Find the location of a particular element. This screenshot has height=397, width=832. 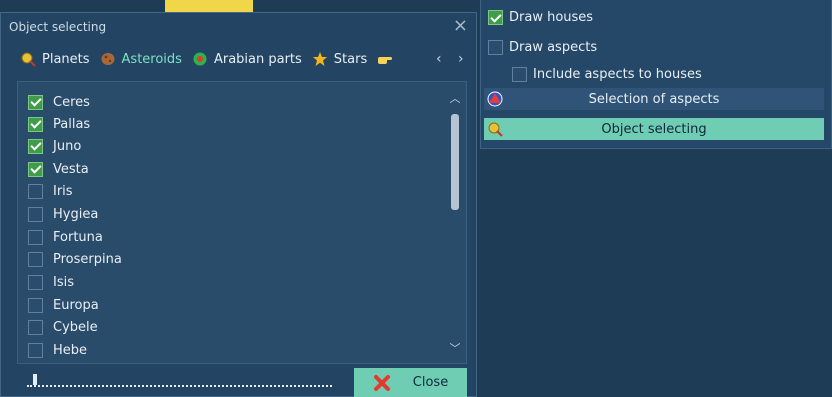

item-label: Hygiea is located at coordinates (76, 214).